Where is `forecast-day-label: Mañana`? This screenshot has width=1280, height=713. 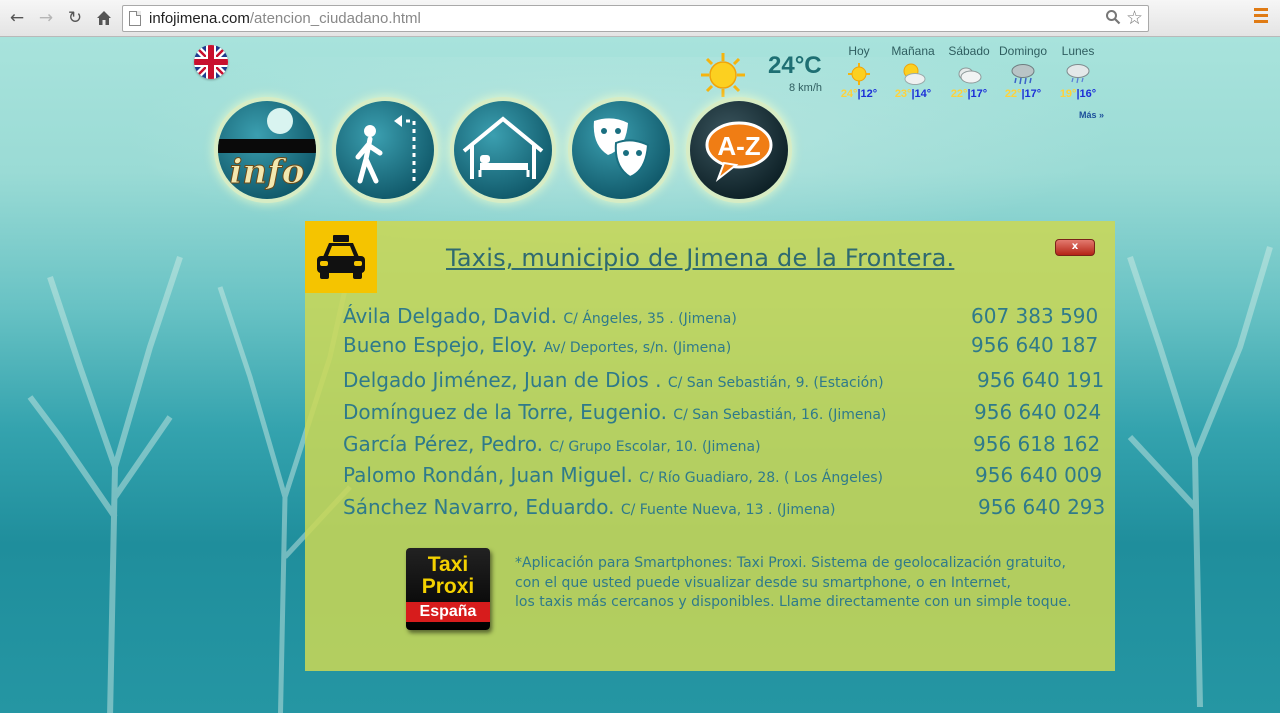 forecast-day-label: Mañana is located at coordinates (913, 51).